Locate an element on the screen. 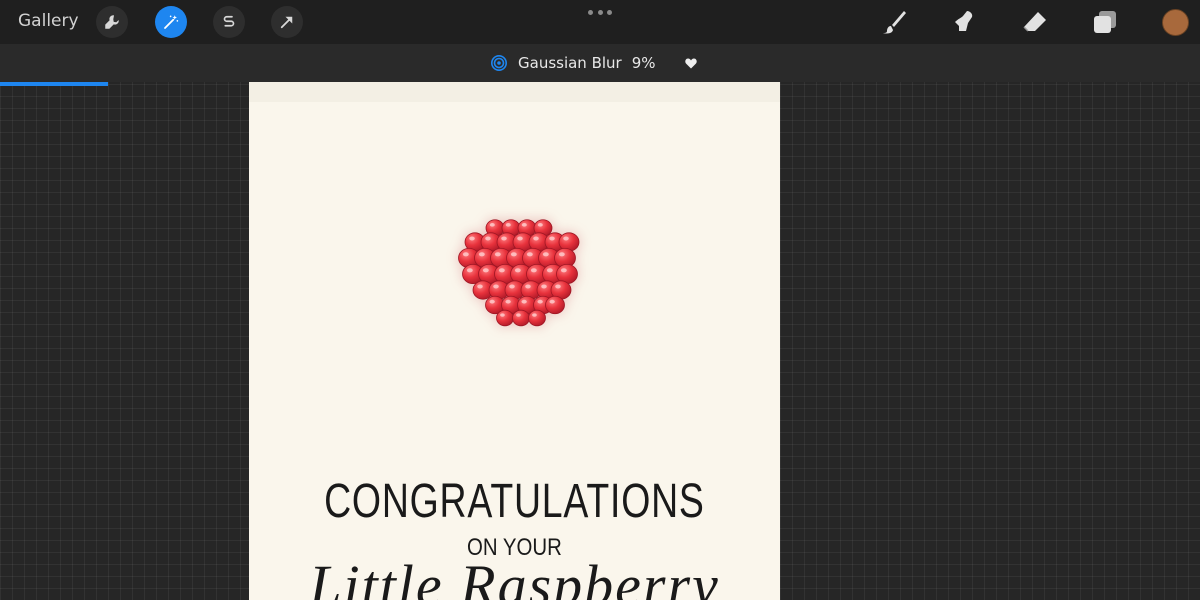  brush-icon is located at coordinates (894, 22).